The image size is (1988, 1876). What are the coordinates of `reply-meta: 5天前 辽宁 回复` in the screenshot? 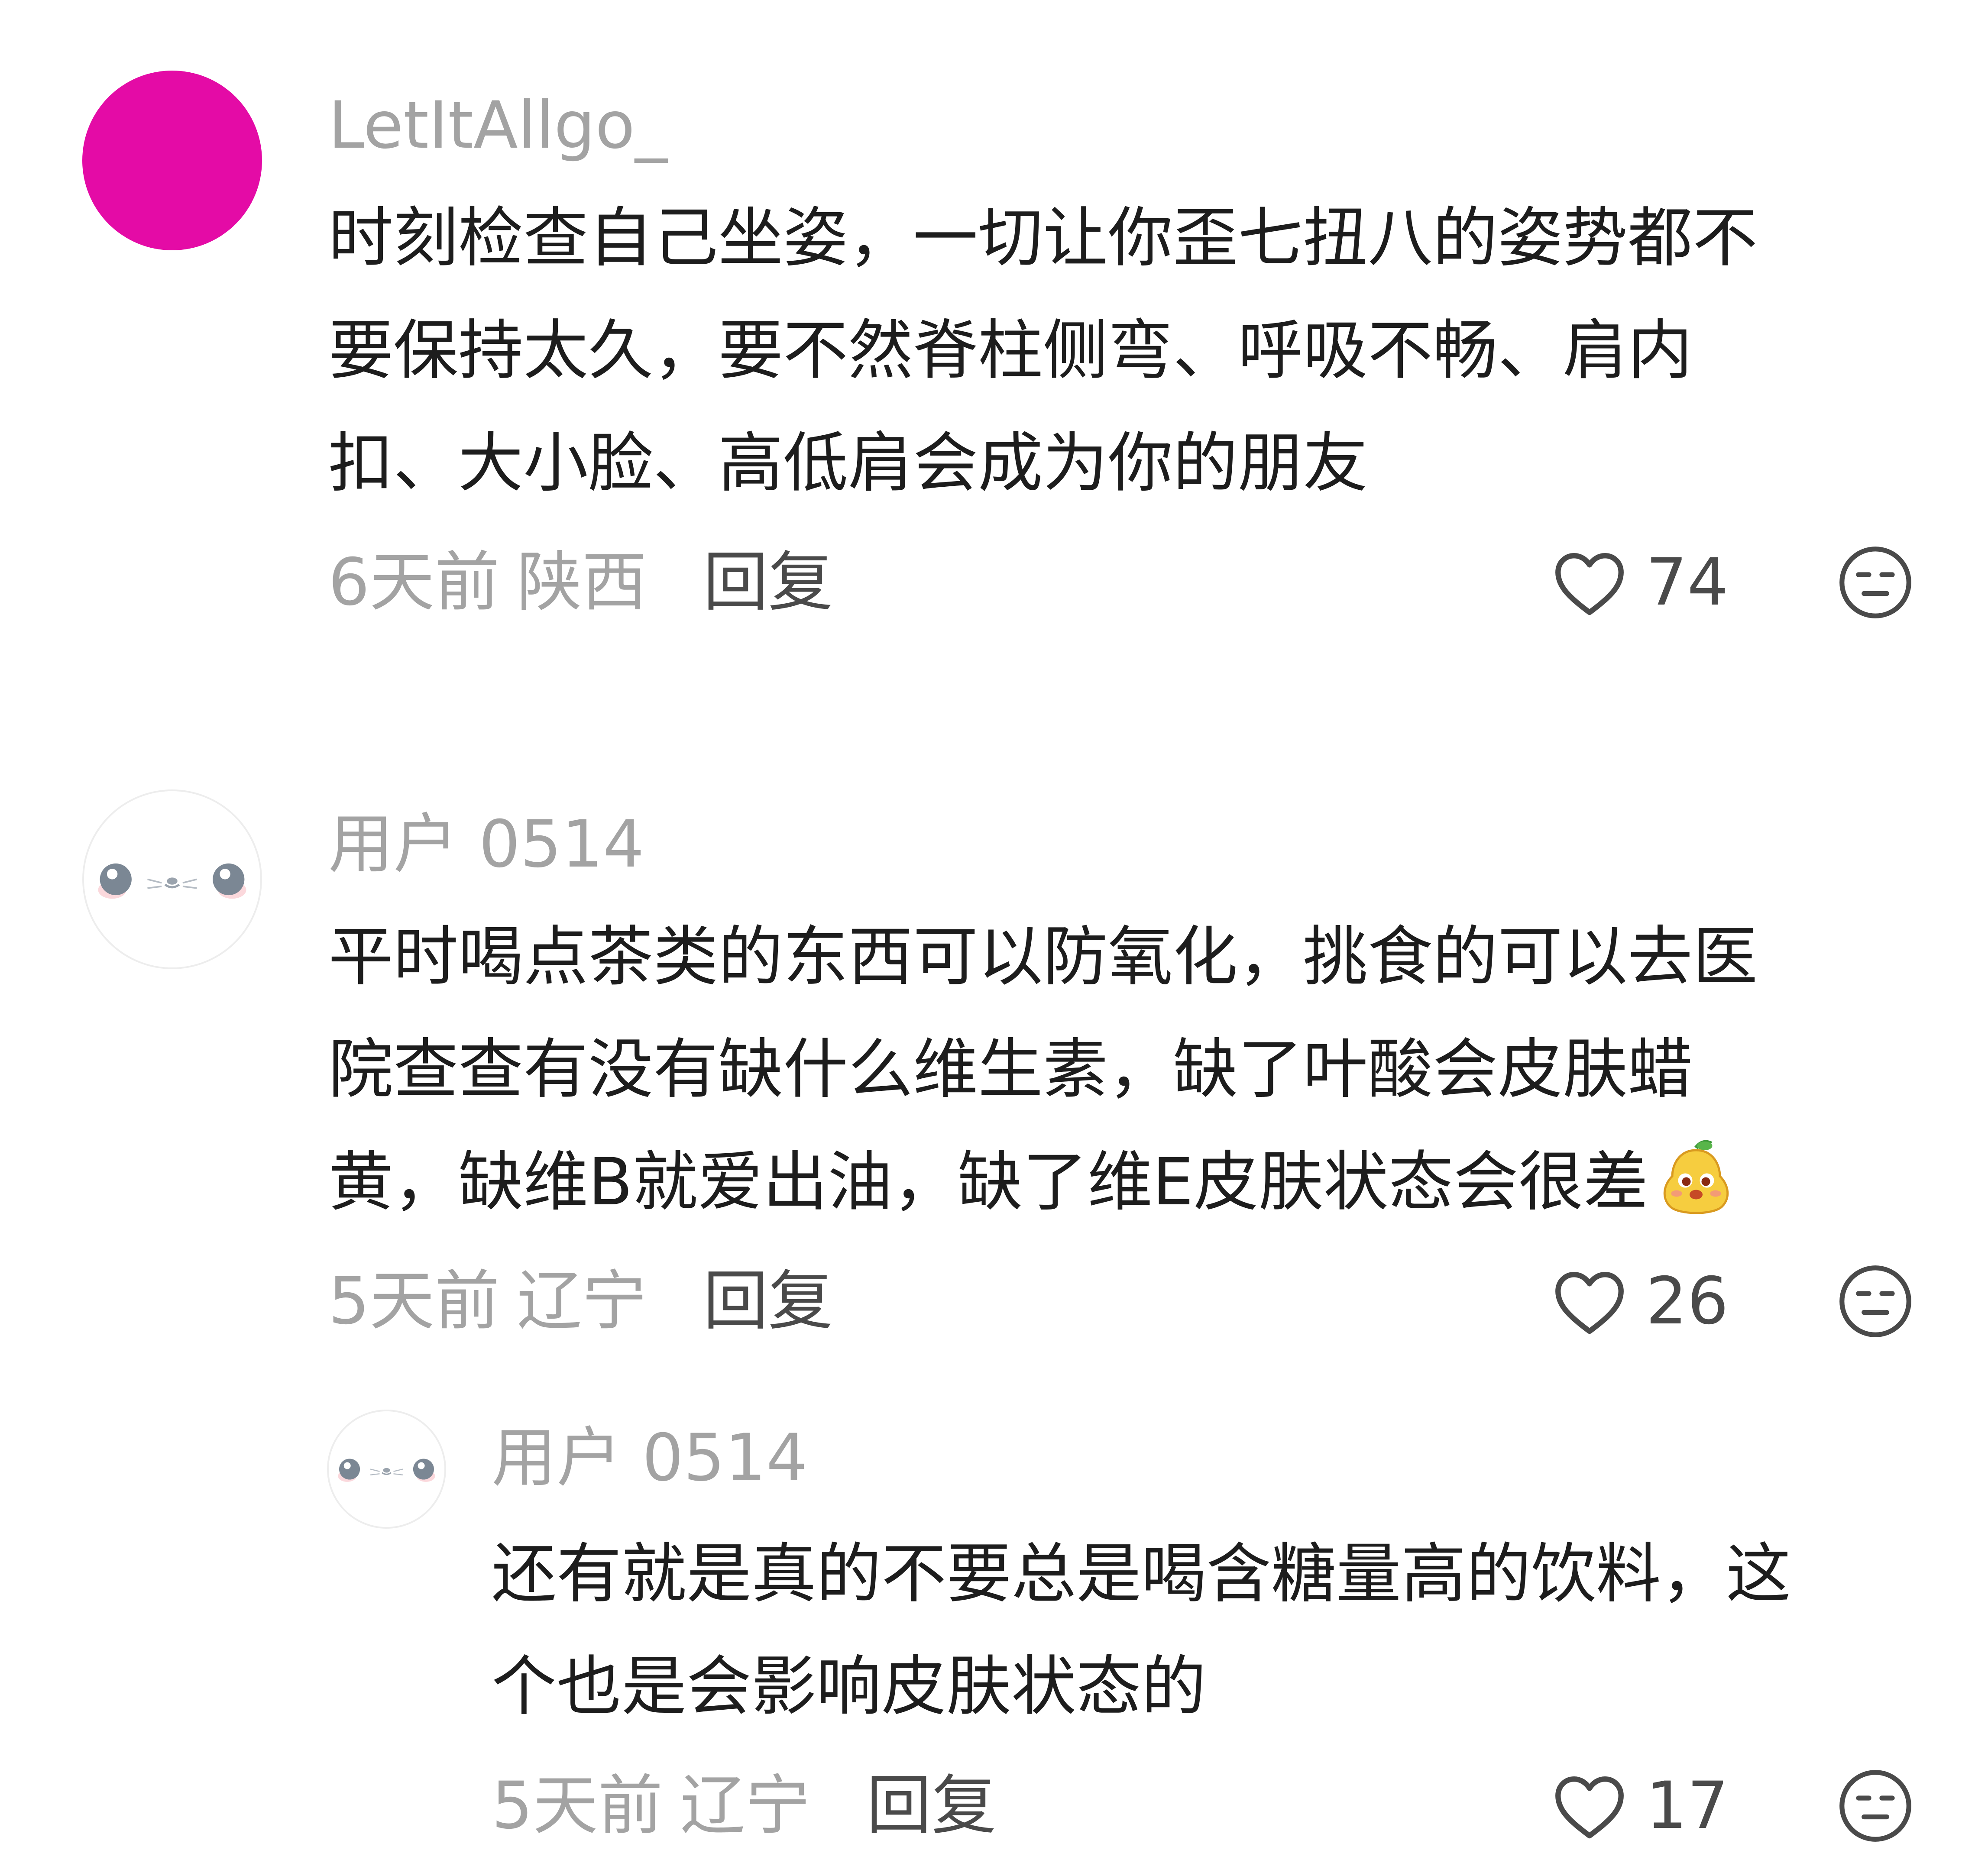 It's located at (744, 1806).